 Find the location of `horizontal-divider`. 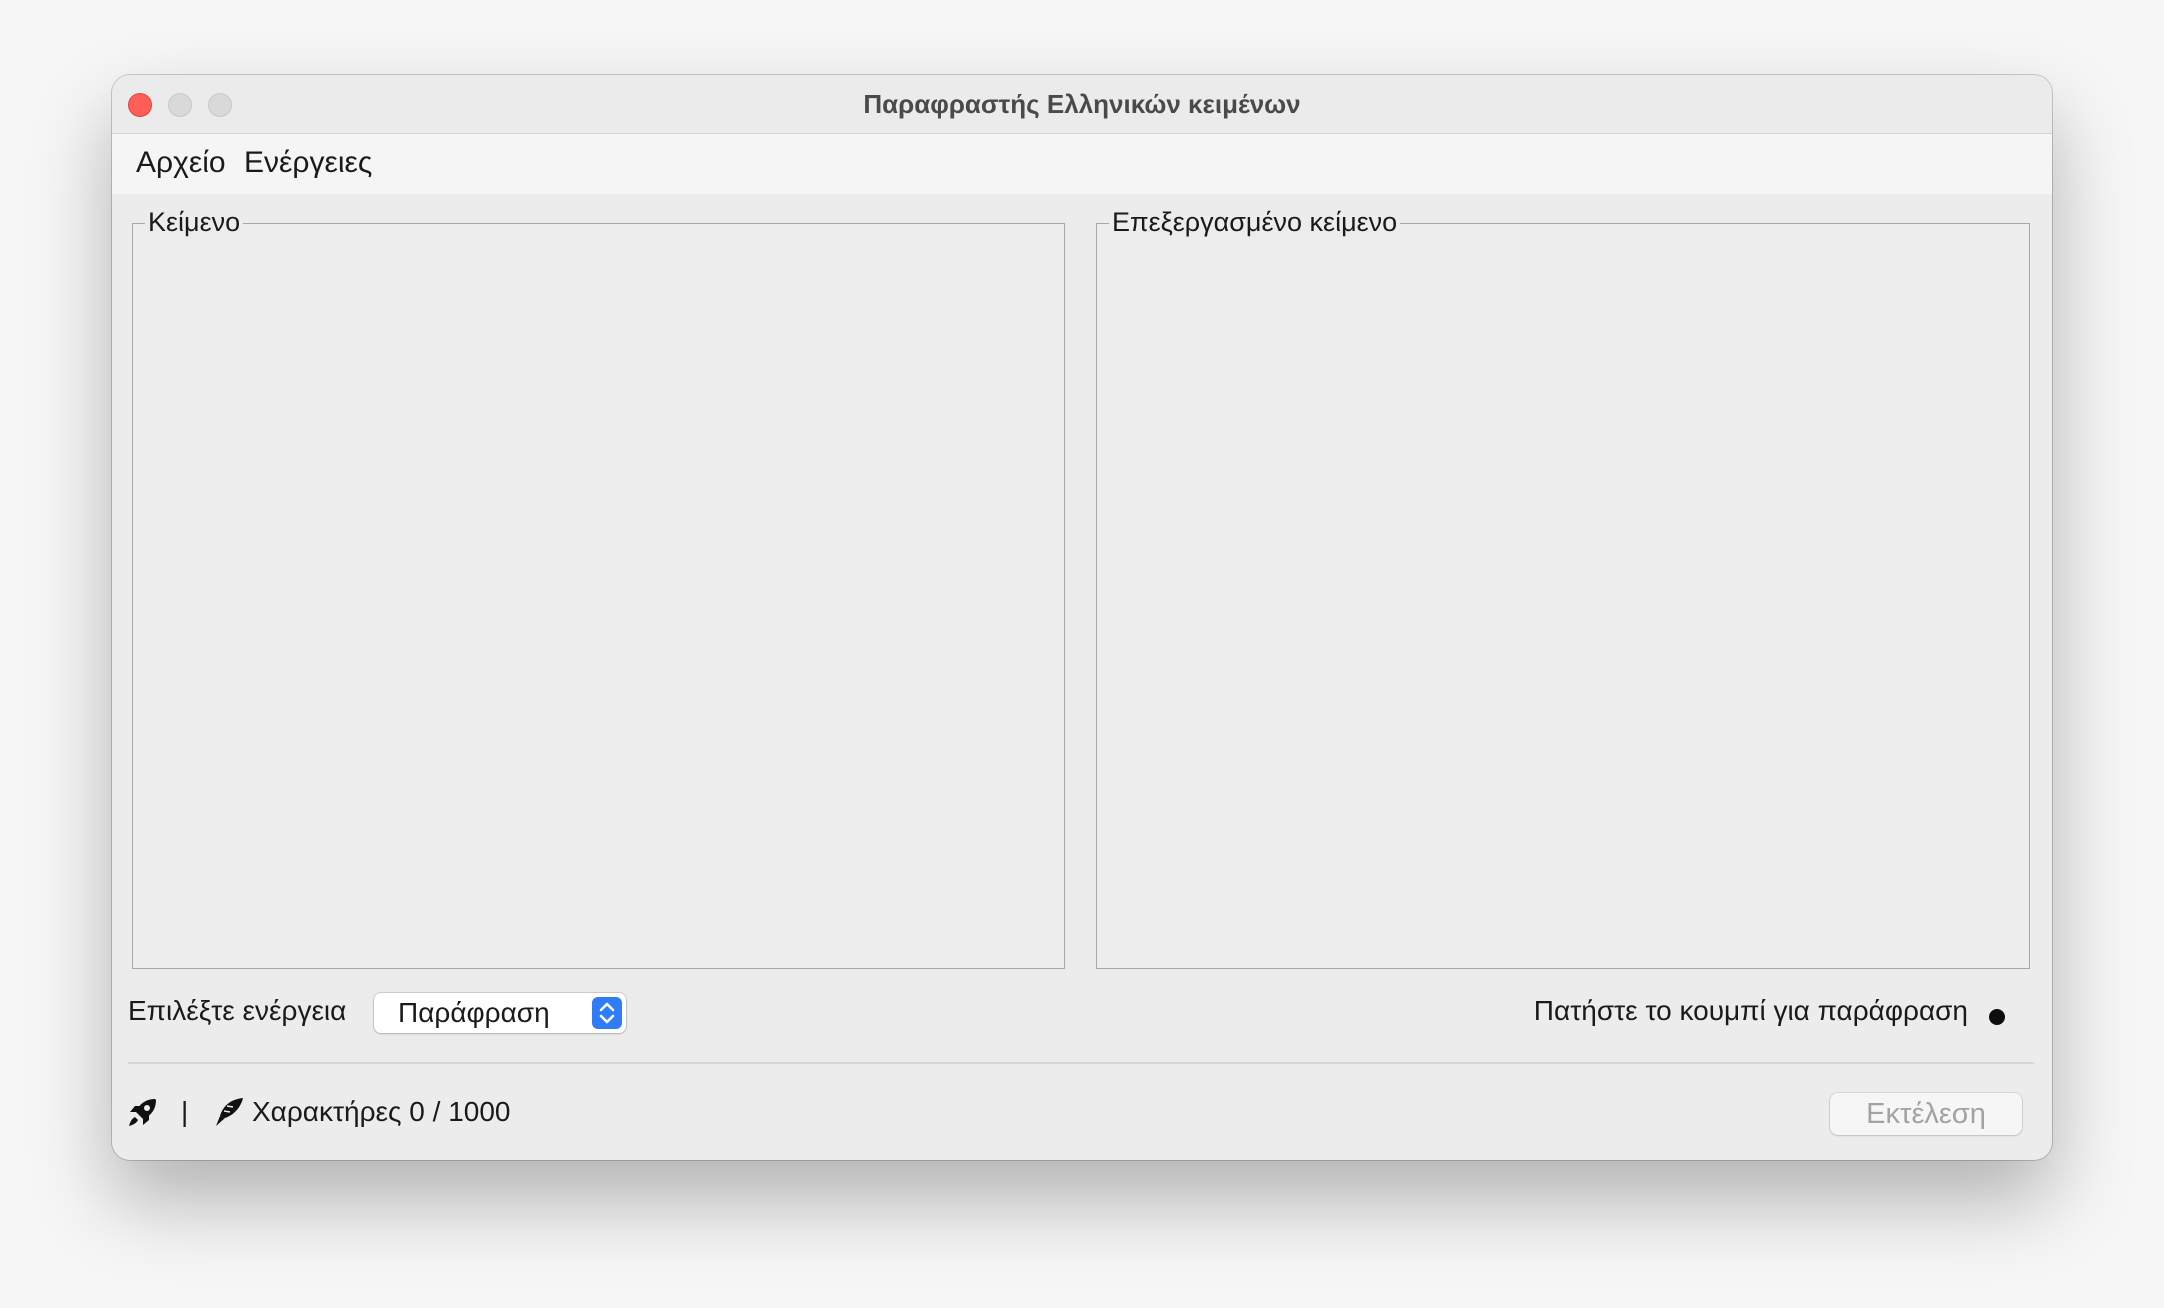

horizontal-divider is located at coordinates (1081, 1063).